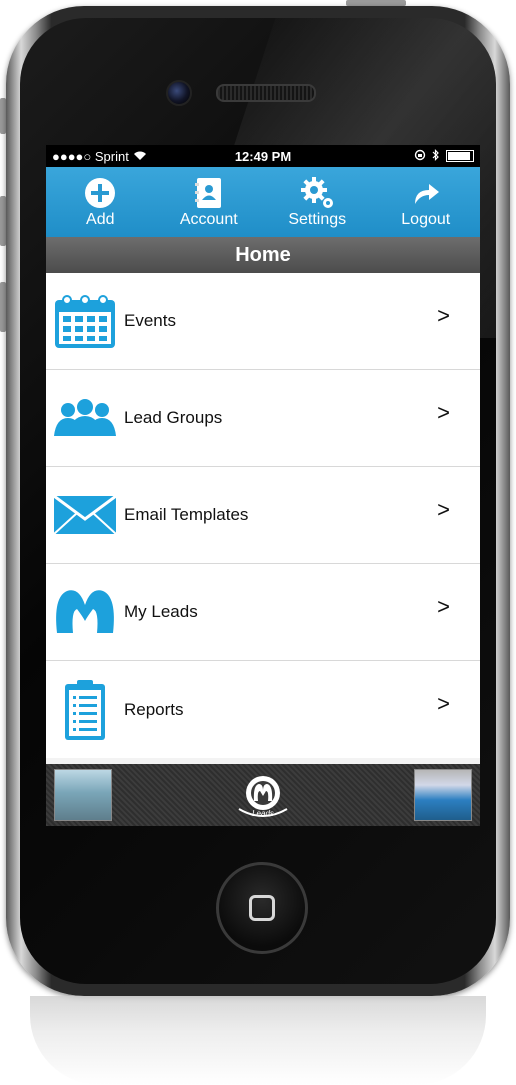 This screenshot has width=516, height=1085. I want to click on settings-label: Settings, so click(317, 219).